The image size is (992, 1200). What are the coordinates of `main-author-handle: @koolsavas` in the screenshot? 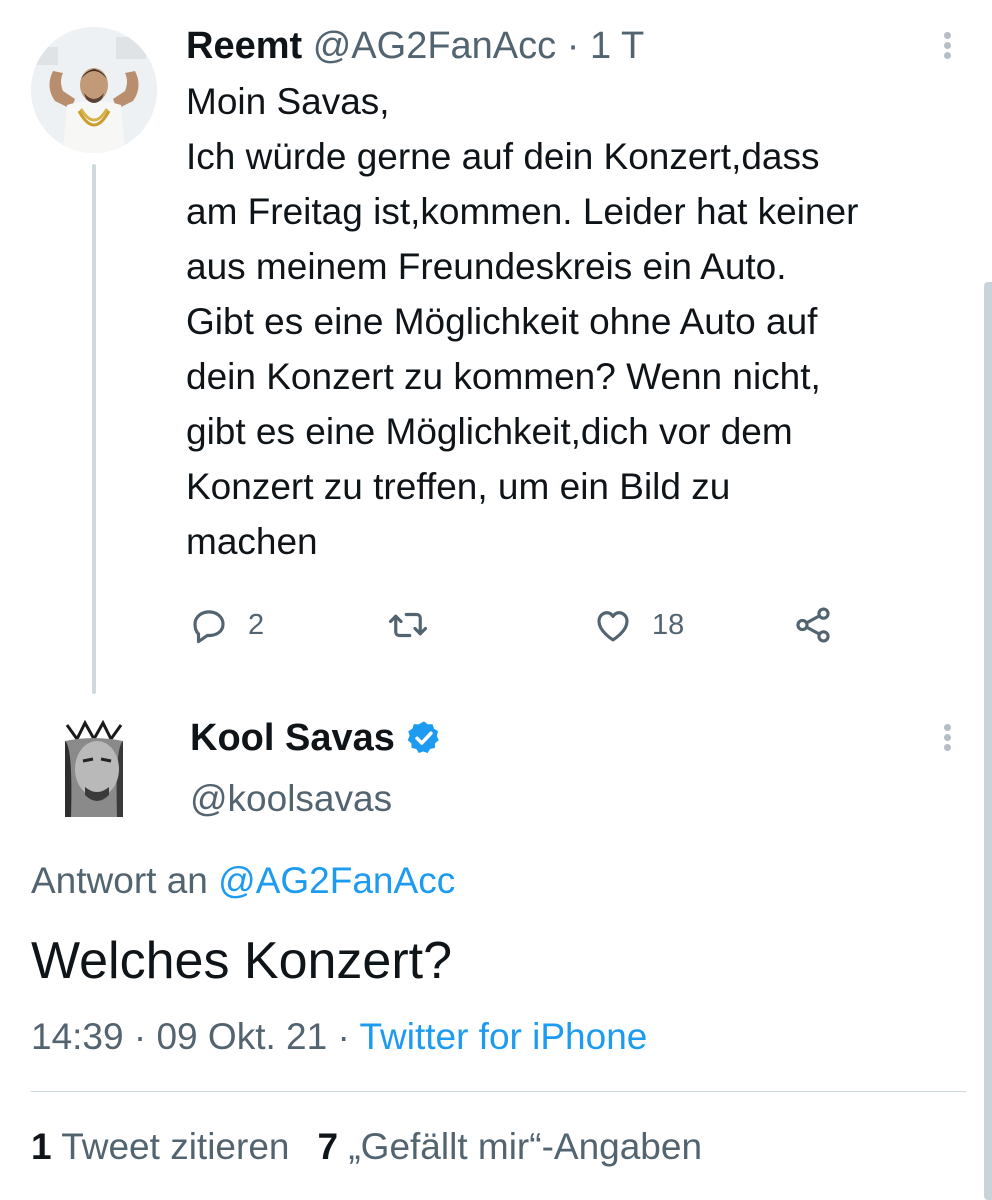 It's located at (291, 799).